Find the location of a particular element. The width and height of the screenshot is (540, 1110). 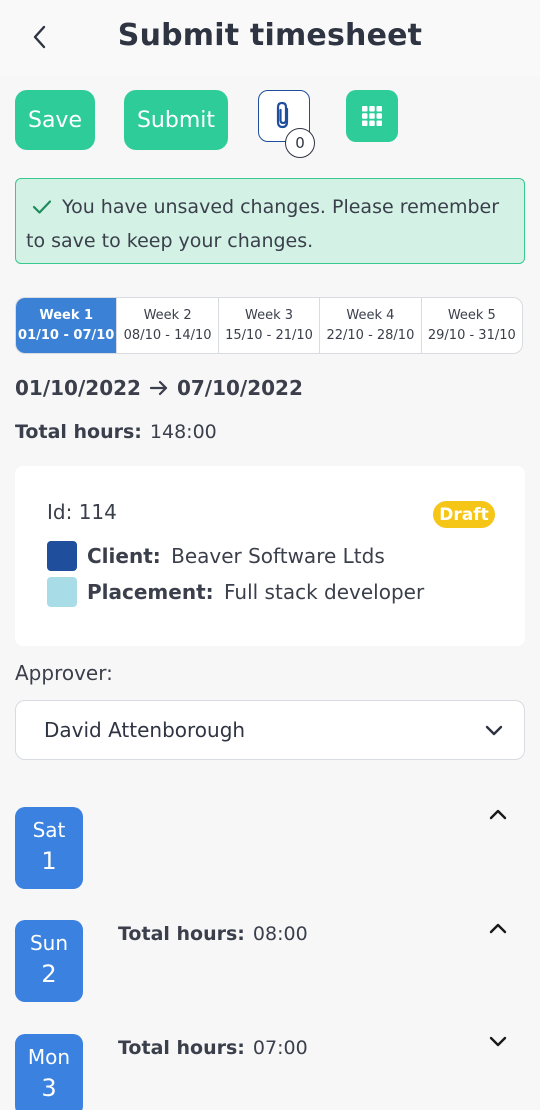

client-color-swatch is located at coordinates (62, 556).